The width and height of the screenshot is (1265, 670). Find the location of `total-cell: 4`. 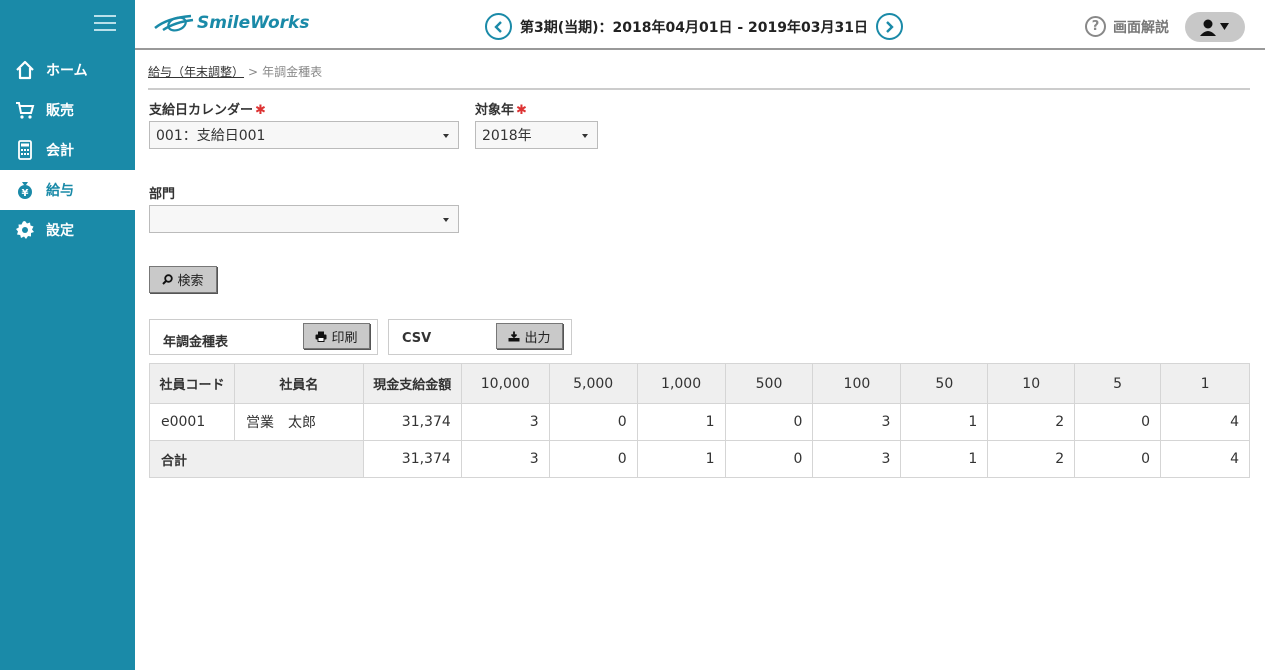

total-cell: 4 is located at coordinates (1205, 459).